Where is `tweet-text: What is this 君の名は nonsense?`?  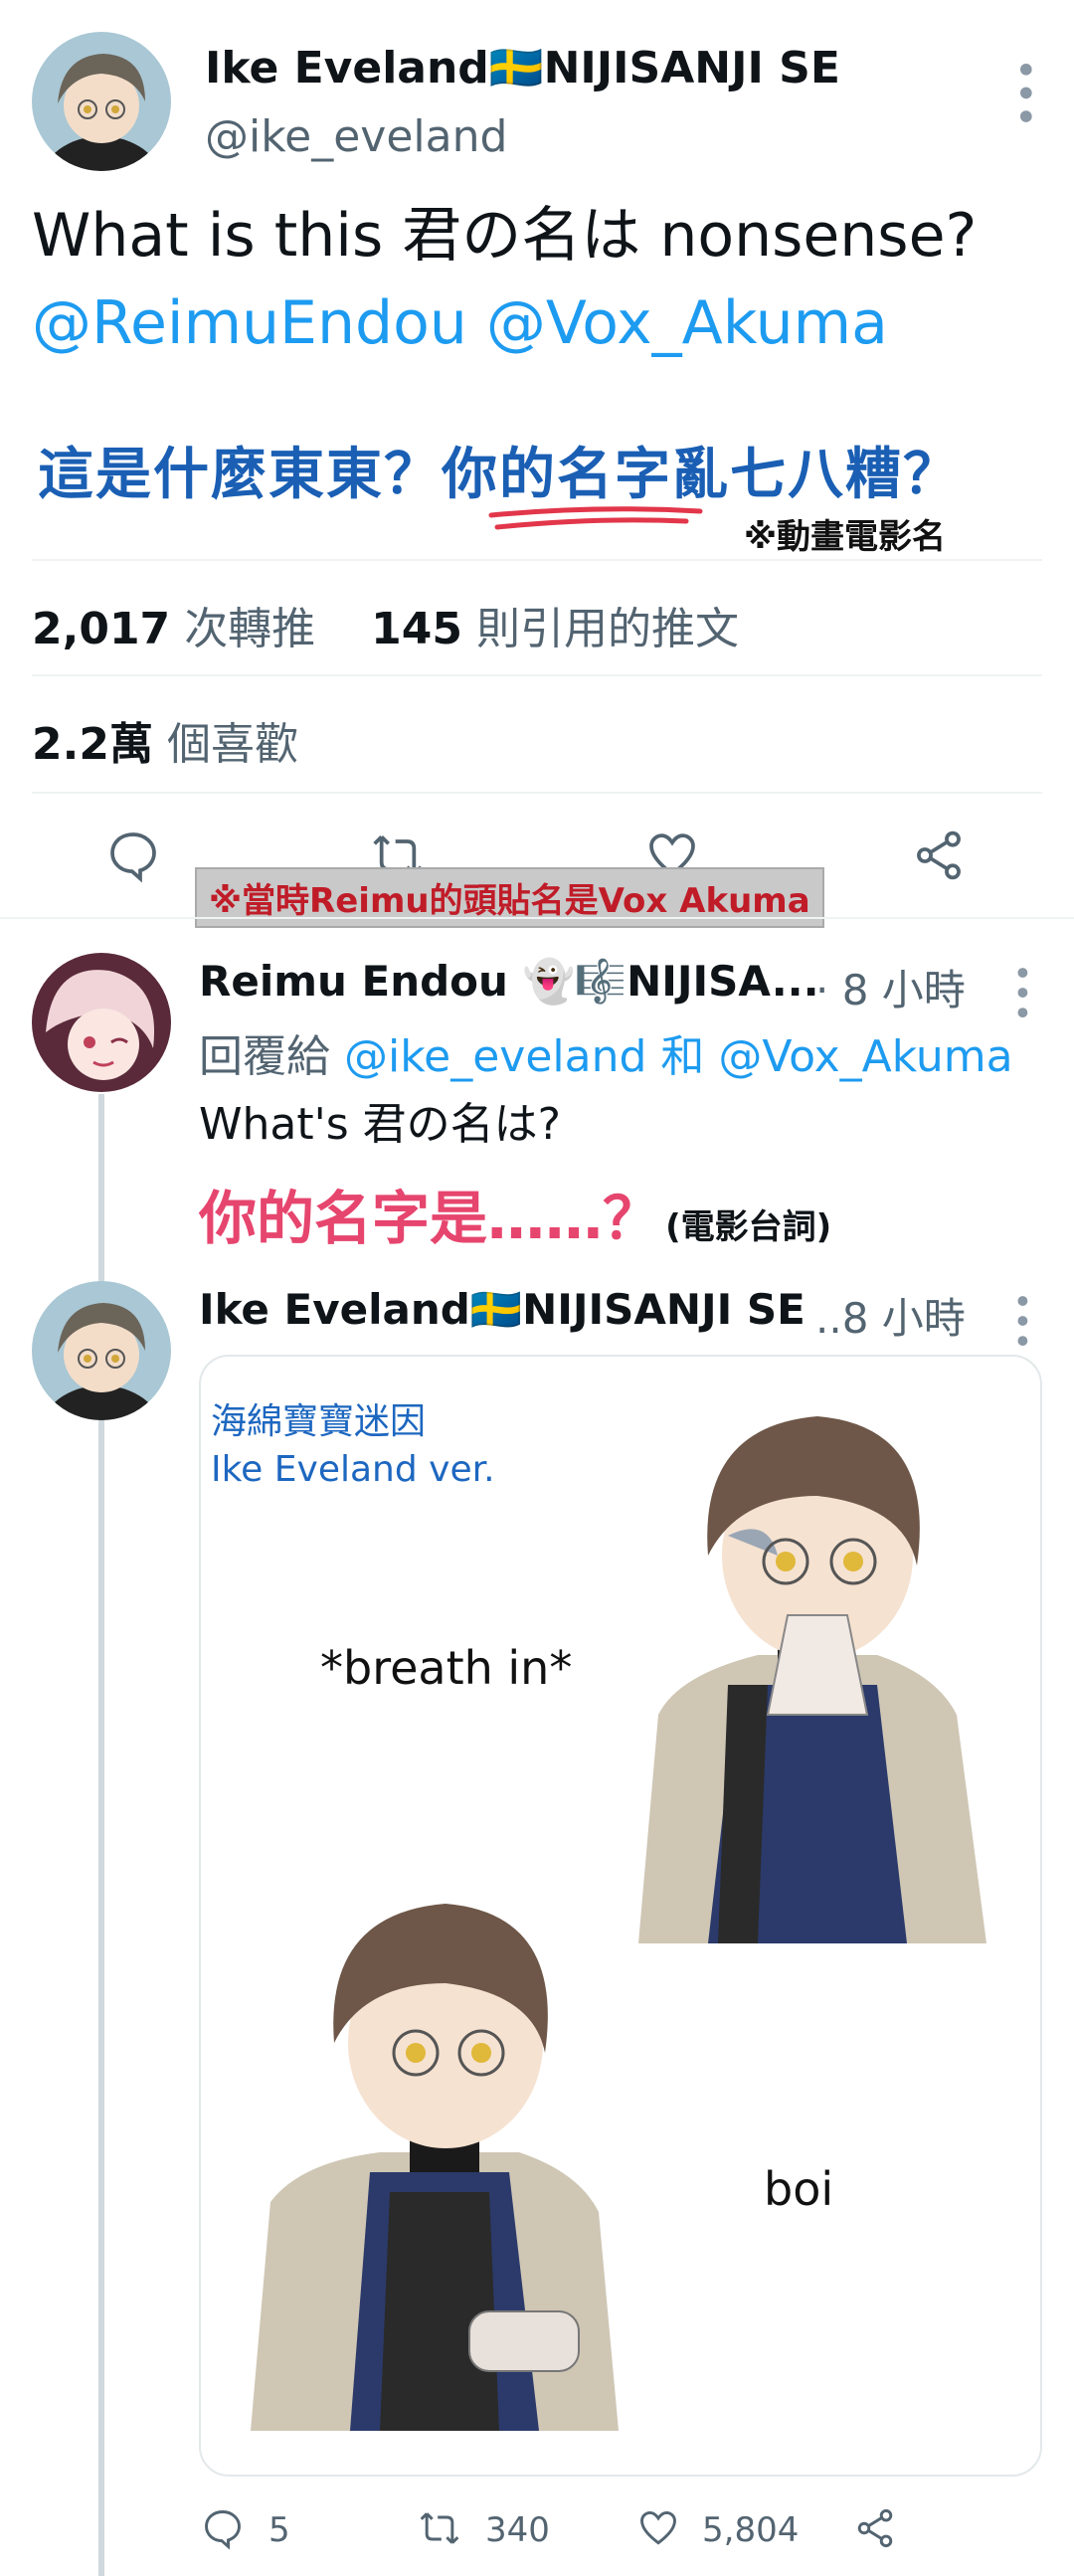 tweet-text: What is this 君の名は nonsense? is located at coordinates (539, 235).